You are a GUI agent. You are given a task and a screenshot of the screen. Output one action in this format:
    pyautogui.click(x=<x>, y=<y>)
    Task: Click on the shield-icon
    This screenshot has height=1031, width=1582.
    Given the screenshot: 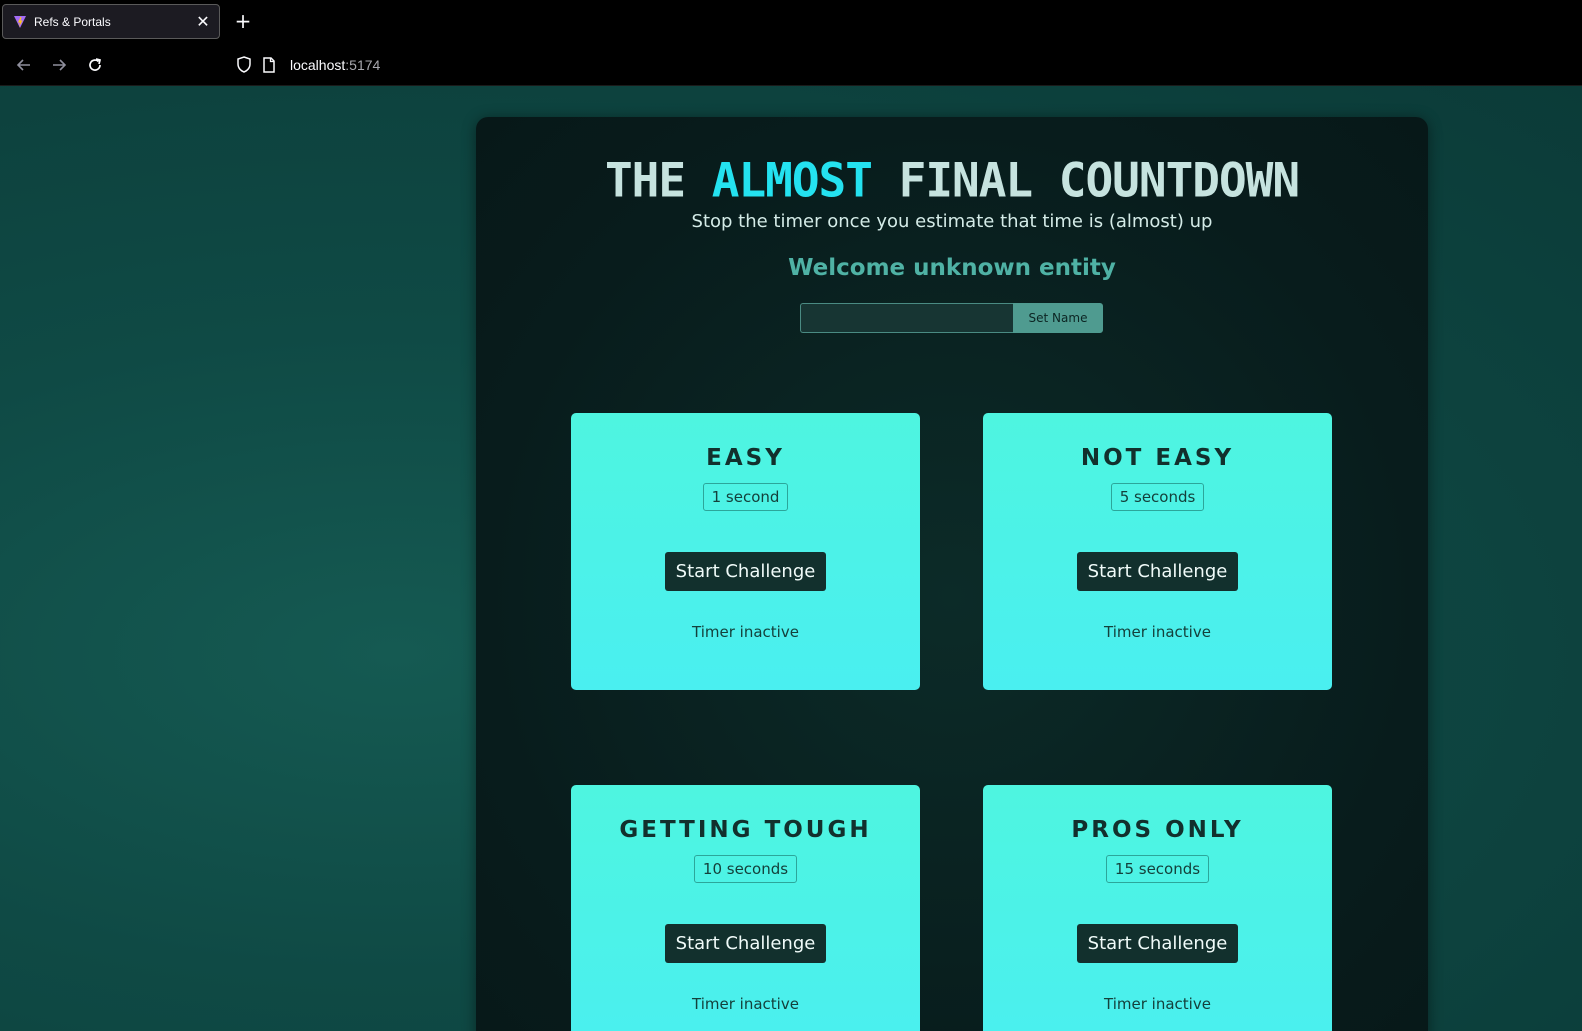 What is the action you would take?
    pyautogui.click(x=244, y=66)
    